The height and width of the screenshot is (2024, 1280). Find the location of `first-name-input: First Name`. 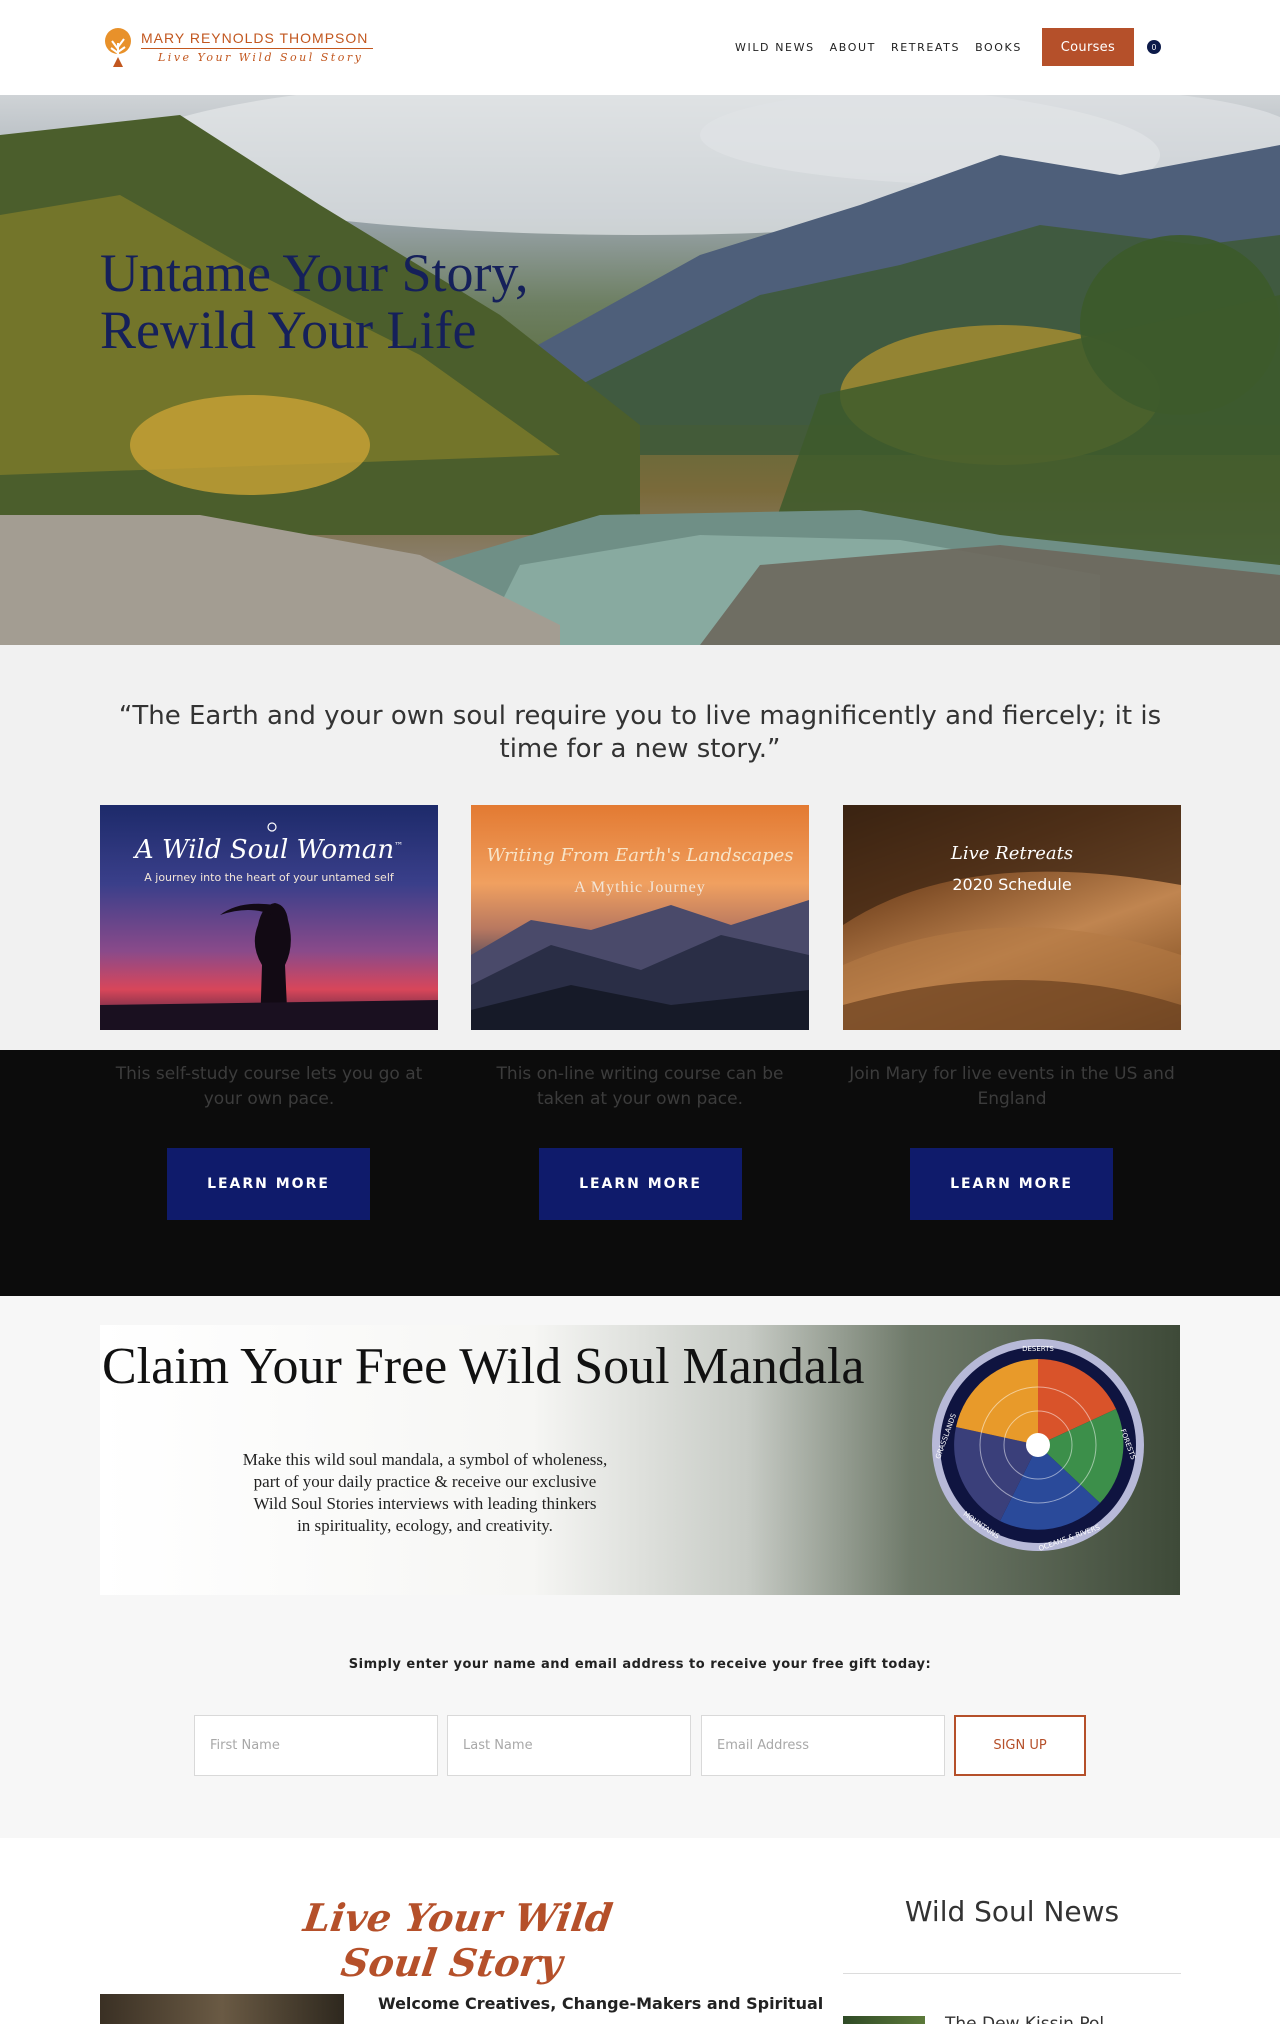

first-name-input: First Name is located at coordinates (316, 1745).